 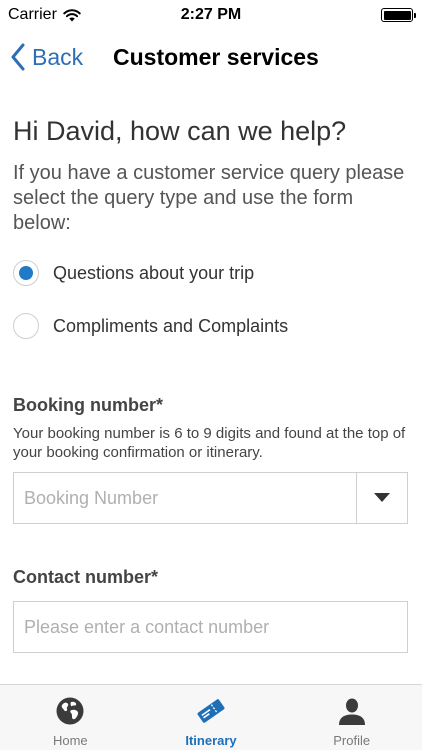 I want to click on booking-dropdown-button, so click(x=381, y=498).